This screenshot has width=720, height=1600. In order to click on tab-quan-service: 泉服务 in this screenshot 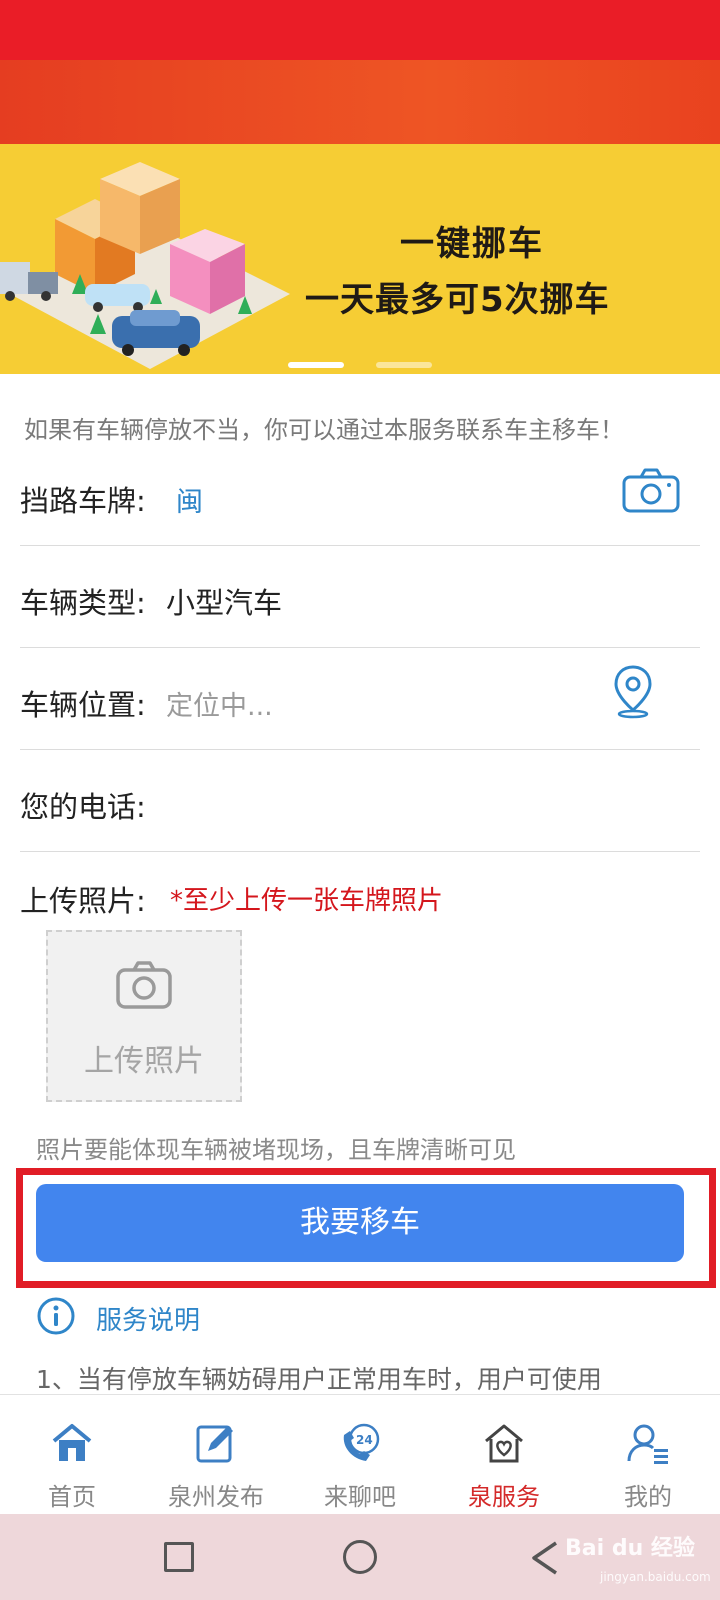, I will do `click(504, 1455)`.